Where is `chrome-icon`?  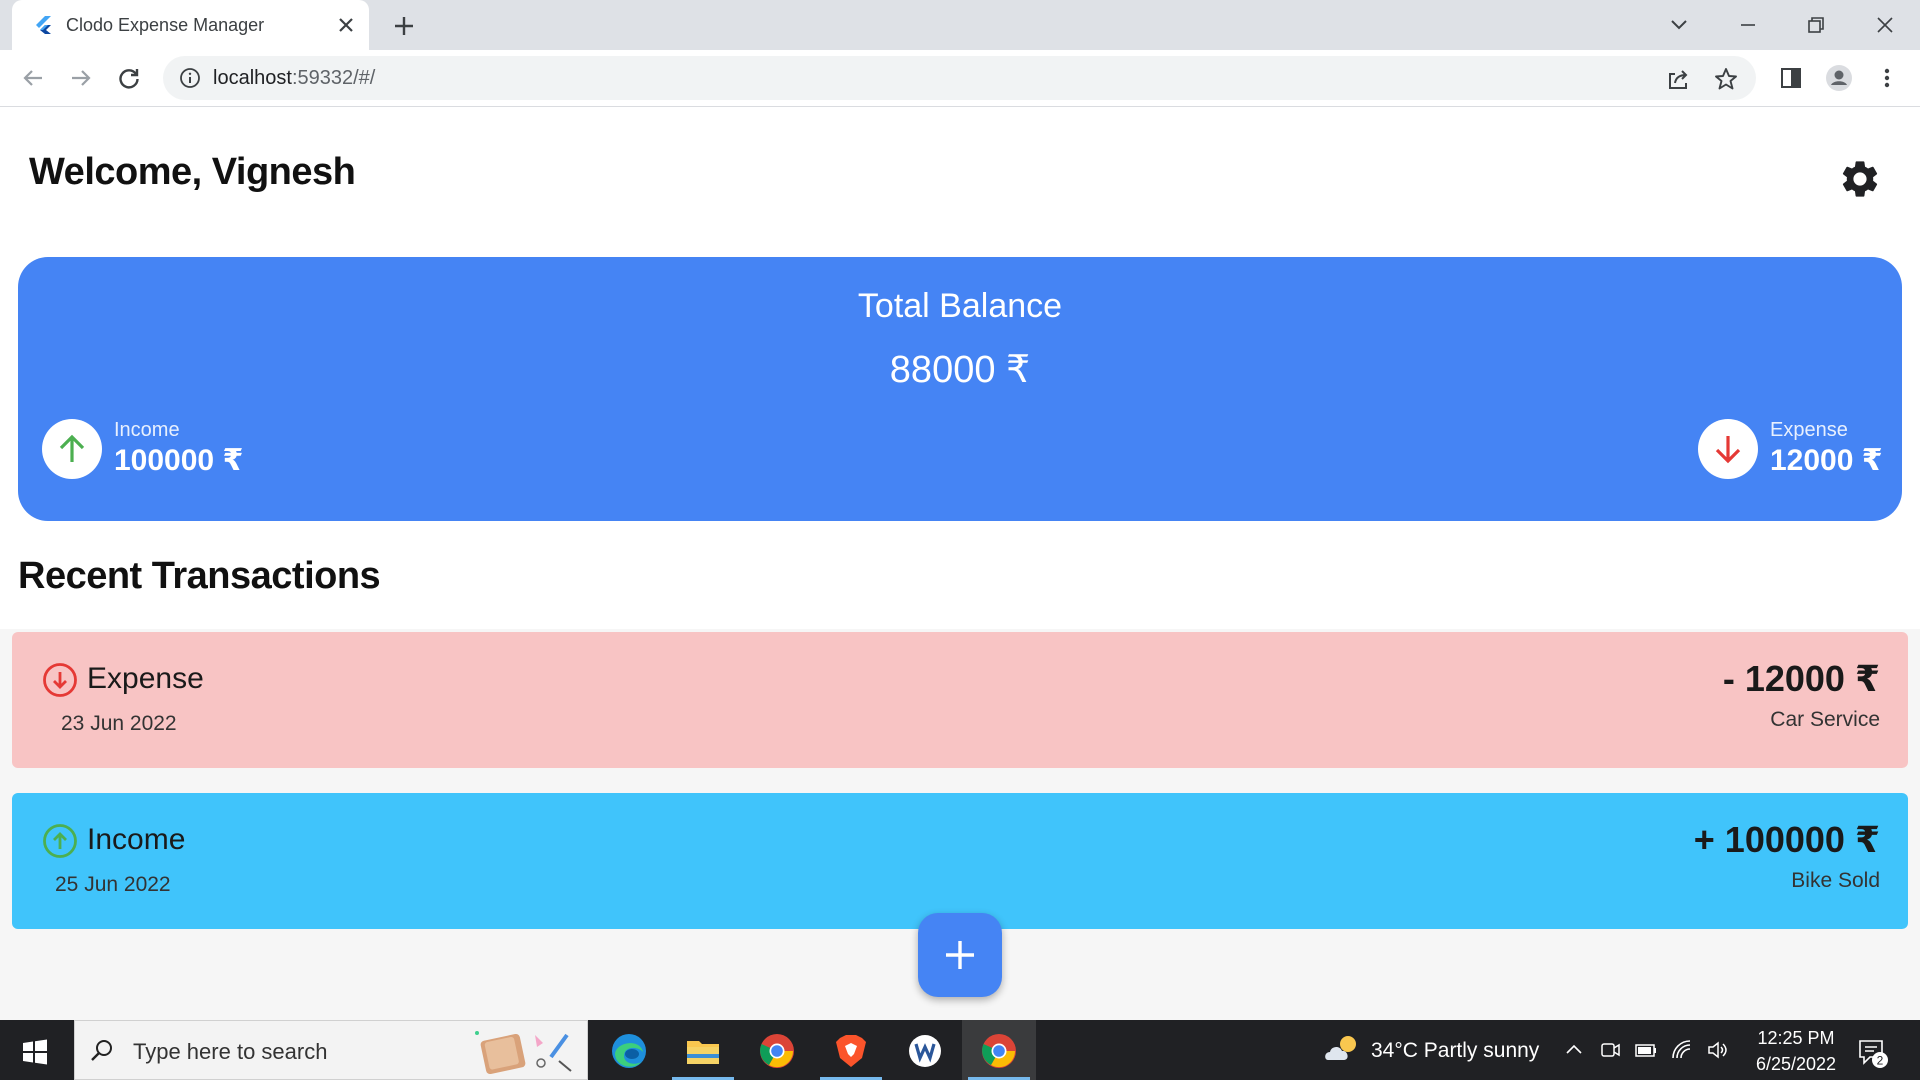 chrome-icon is located at coordinates (777, 1051).